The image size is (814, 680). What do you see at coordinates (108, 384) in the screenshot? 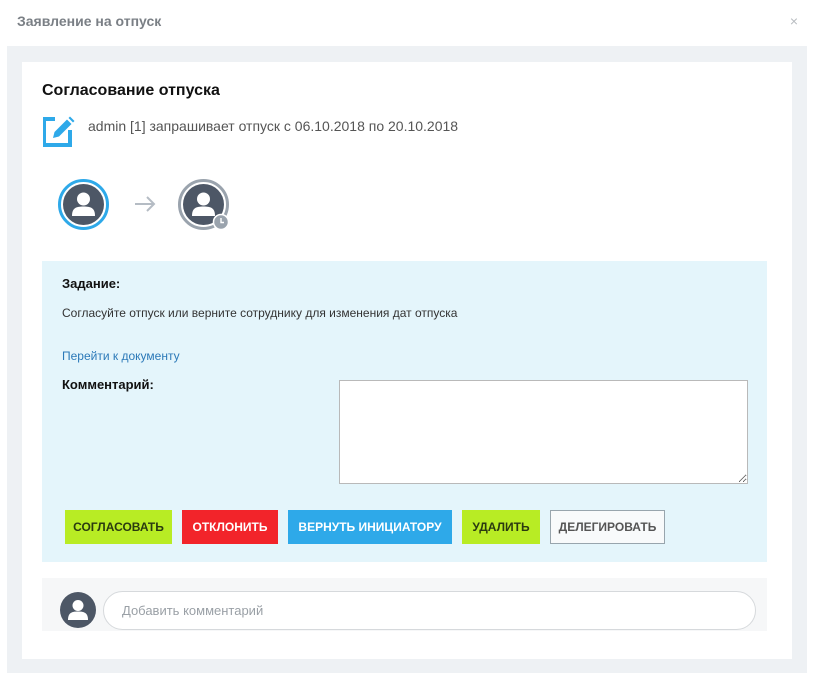
I see `comment-label: Комментарий:` at bounding box center [108, 384].